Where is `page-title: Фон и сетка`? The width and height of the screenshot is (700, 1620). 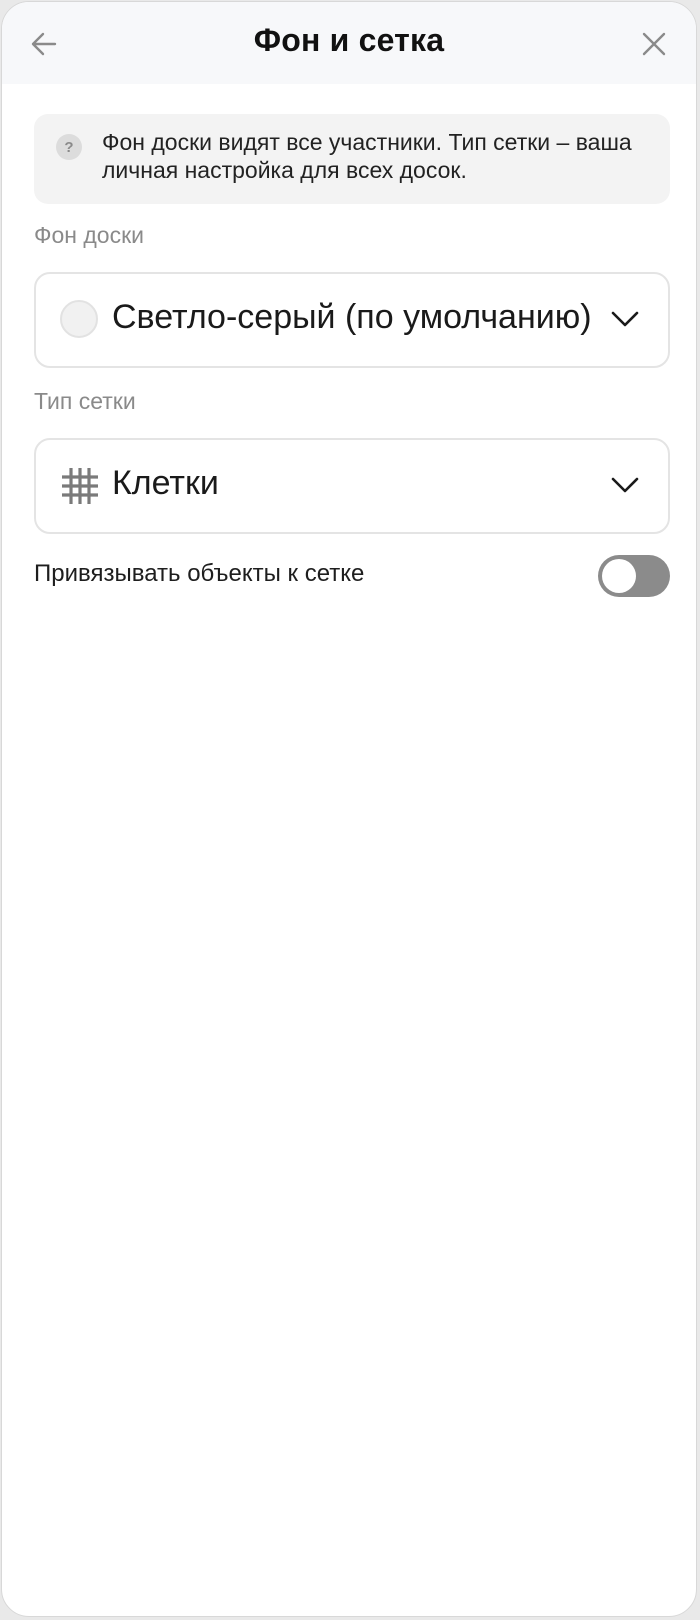 page-title: Фон и сетка is located at coordinates (349, 40).